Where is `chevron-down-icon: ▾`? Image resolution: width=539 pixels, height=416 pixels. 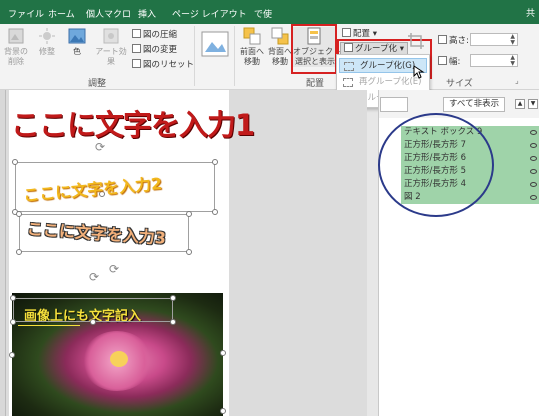 chevron-down-icon: ▾ is located at coordinates (373, 34).